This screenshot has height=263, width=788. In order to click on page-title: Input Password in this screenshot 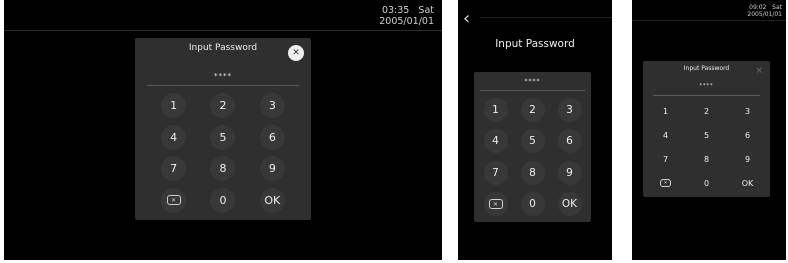, I will do `click(535, 44)`.